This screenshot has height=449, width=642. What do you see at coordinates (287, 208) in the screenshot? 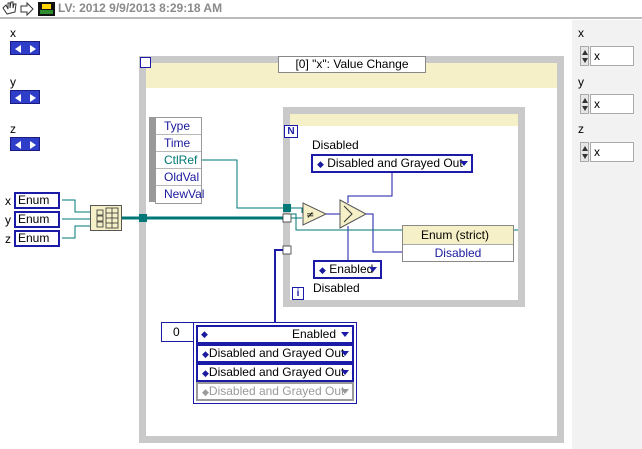
I see `loop-tunnel` at bounding box center [287, 208].